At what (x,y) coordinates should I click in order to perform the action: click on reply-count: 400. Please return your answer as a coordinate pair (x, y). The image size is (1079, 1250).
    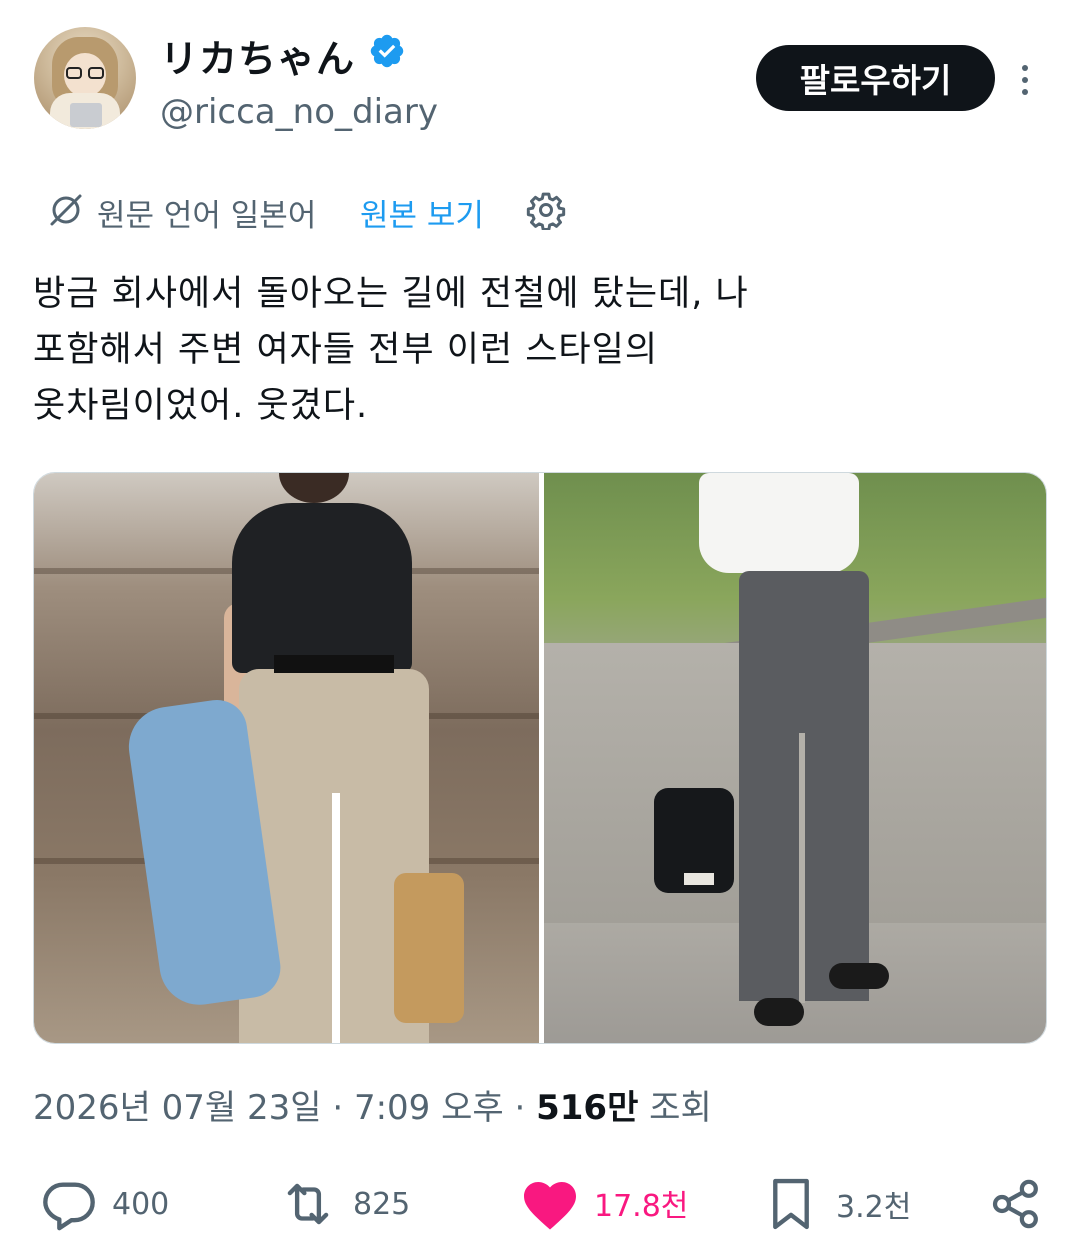
    Looking at the image, I should click on (141, 1204).